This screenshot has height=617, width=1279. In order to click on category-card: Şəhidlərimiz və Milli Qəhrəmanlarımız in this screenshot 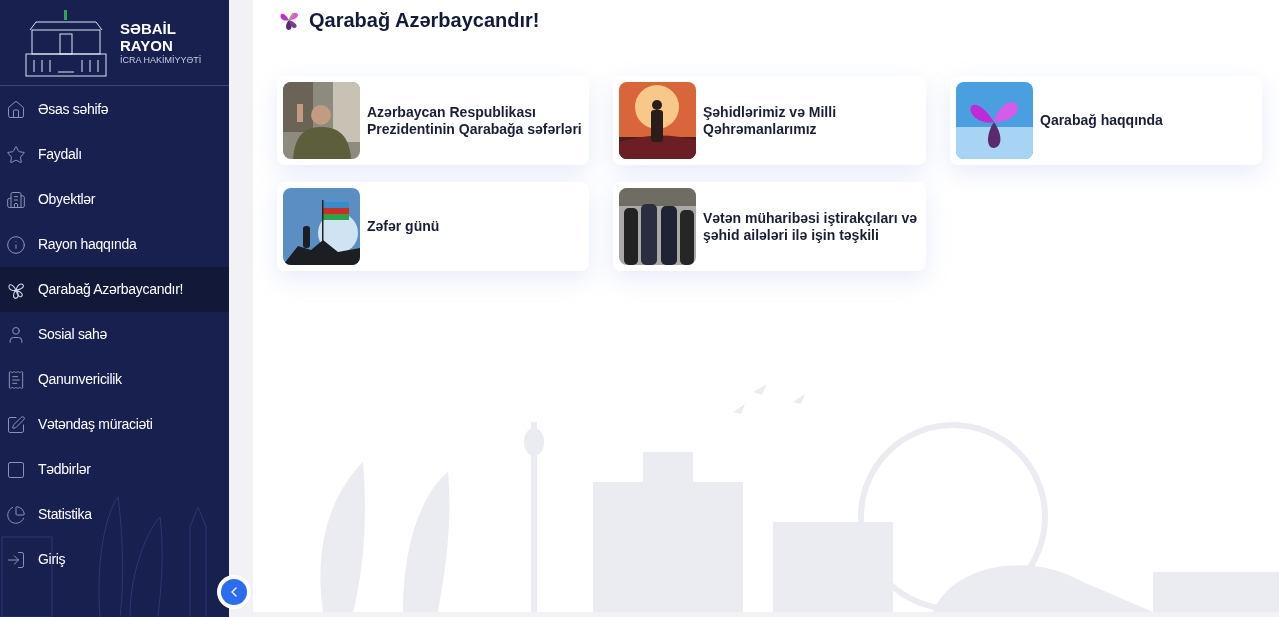, I will do `click(769, 120)`.